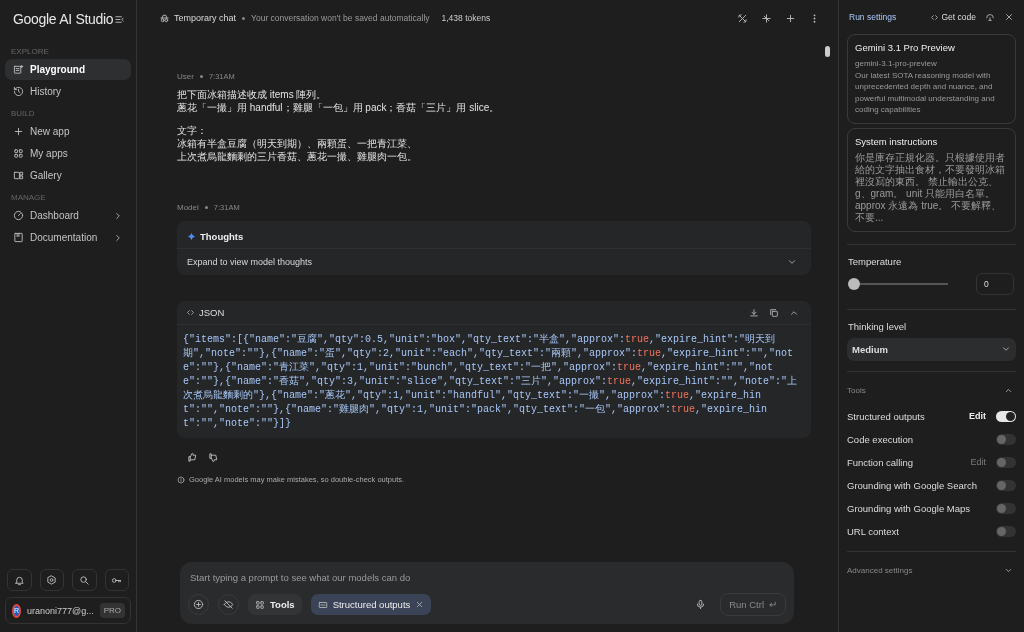  What do you see at coordinates (494, 261) in the screenshot?
I see `expand-thoughts-row: Expand to view model thoughts` at bounding box center [494, 261].